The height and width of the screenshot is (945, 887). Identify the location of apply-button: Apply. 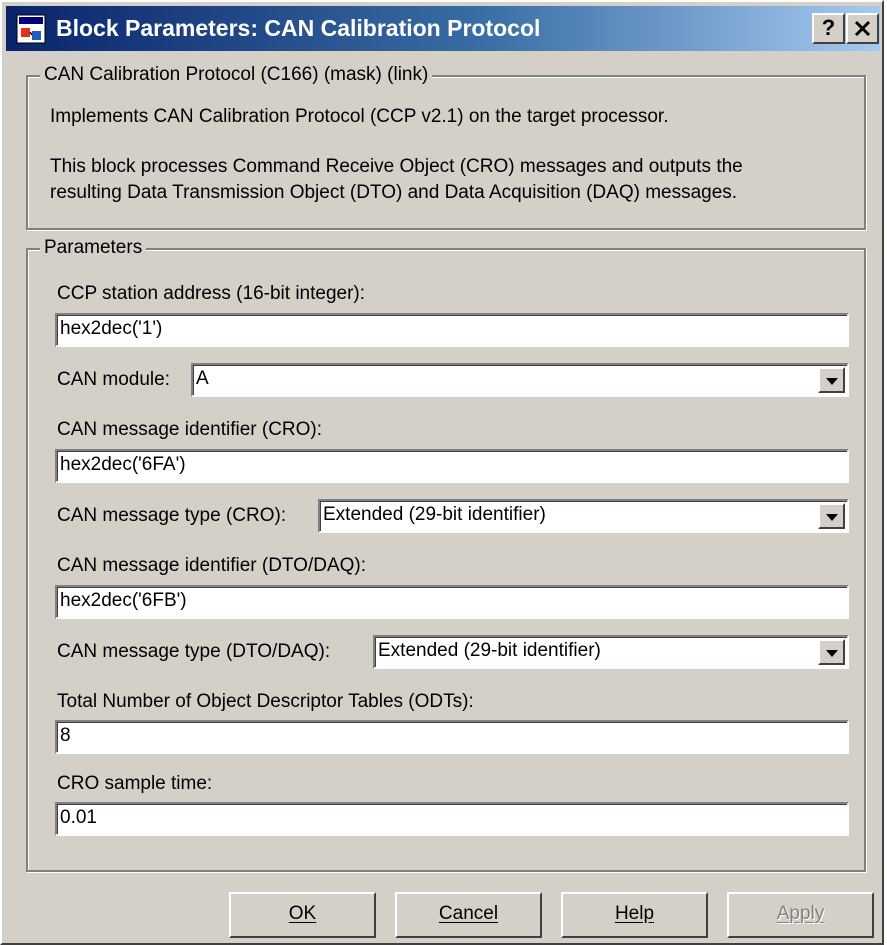
(800, 915).